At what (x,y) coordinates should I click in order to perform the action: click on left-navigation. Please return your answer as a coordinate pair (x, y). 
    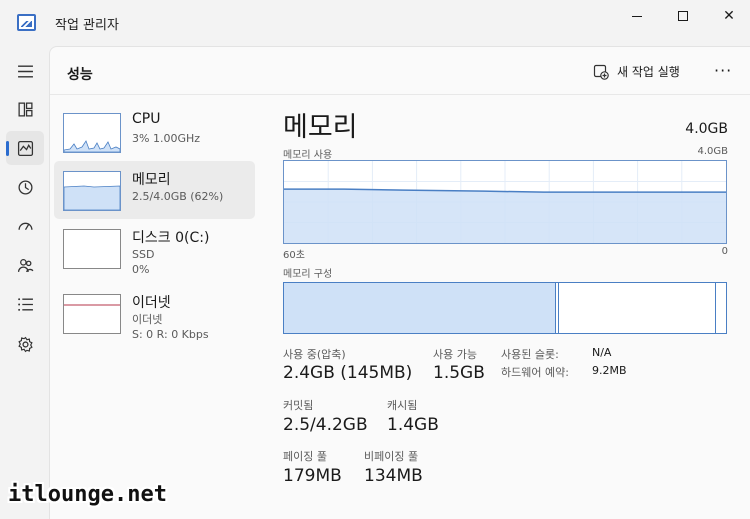
    Looking at the image, I should click on (24, 282).